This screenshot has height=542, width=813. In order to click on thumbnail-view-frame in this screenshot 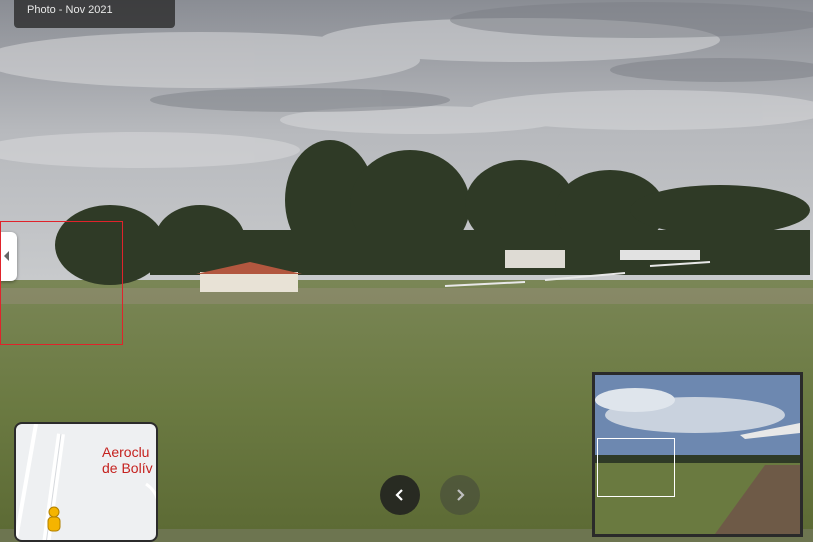, I will do `click(636, 467)`.